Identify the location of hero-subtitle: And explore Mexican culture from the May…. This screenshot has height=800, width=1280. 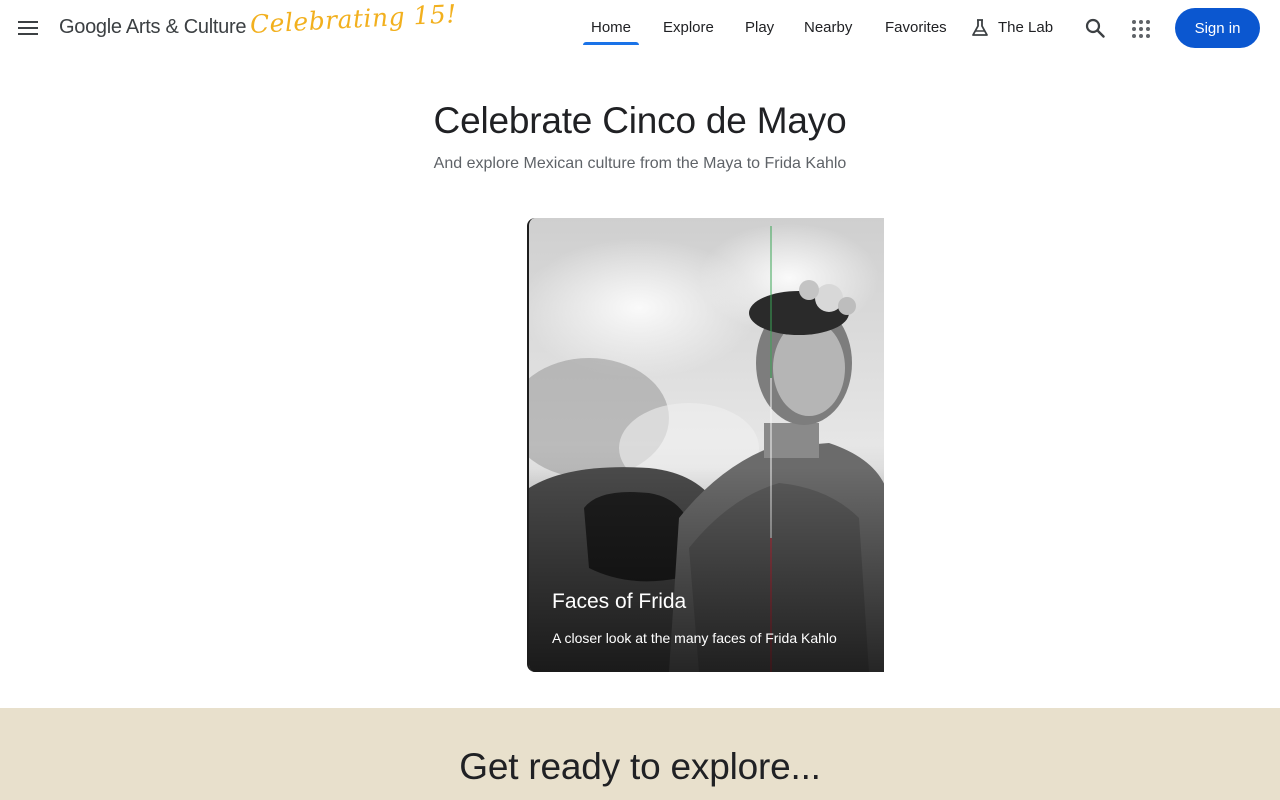
(640, 163).